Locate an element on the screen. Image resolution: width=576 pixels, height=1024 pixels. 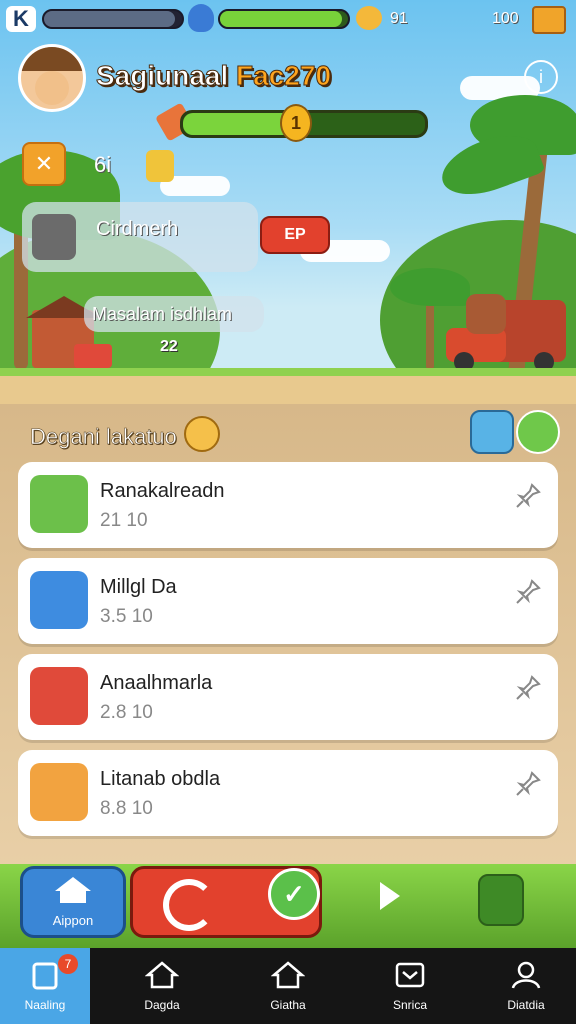
list-item-meta: 21 10 is located at coordinates (124, 520).